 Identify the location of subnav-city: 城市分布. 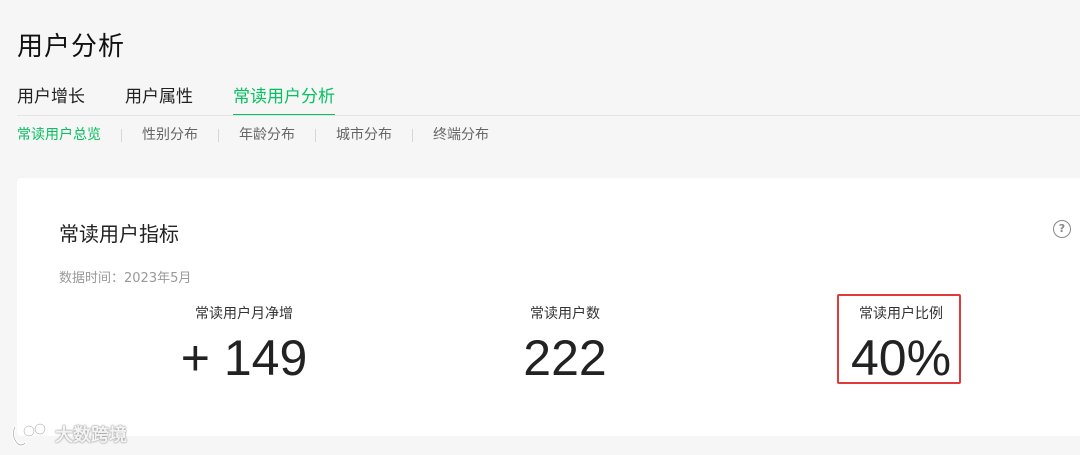
(364, 135).